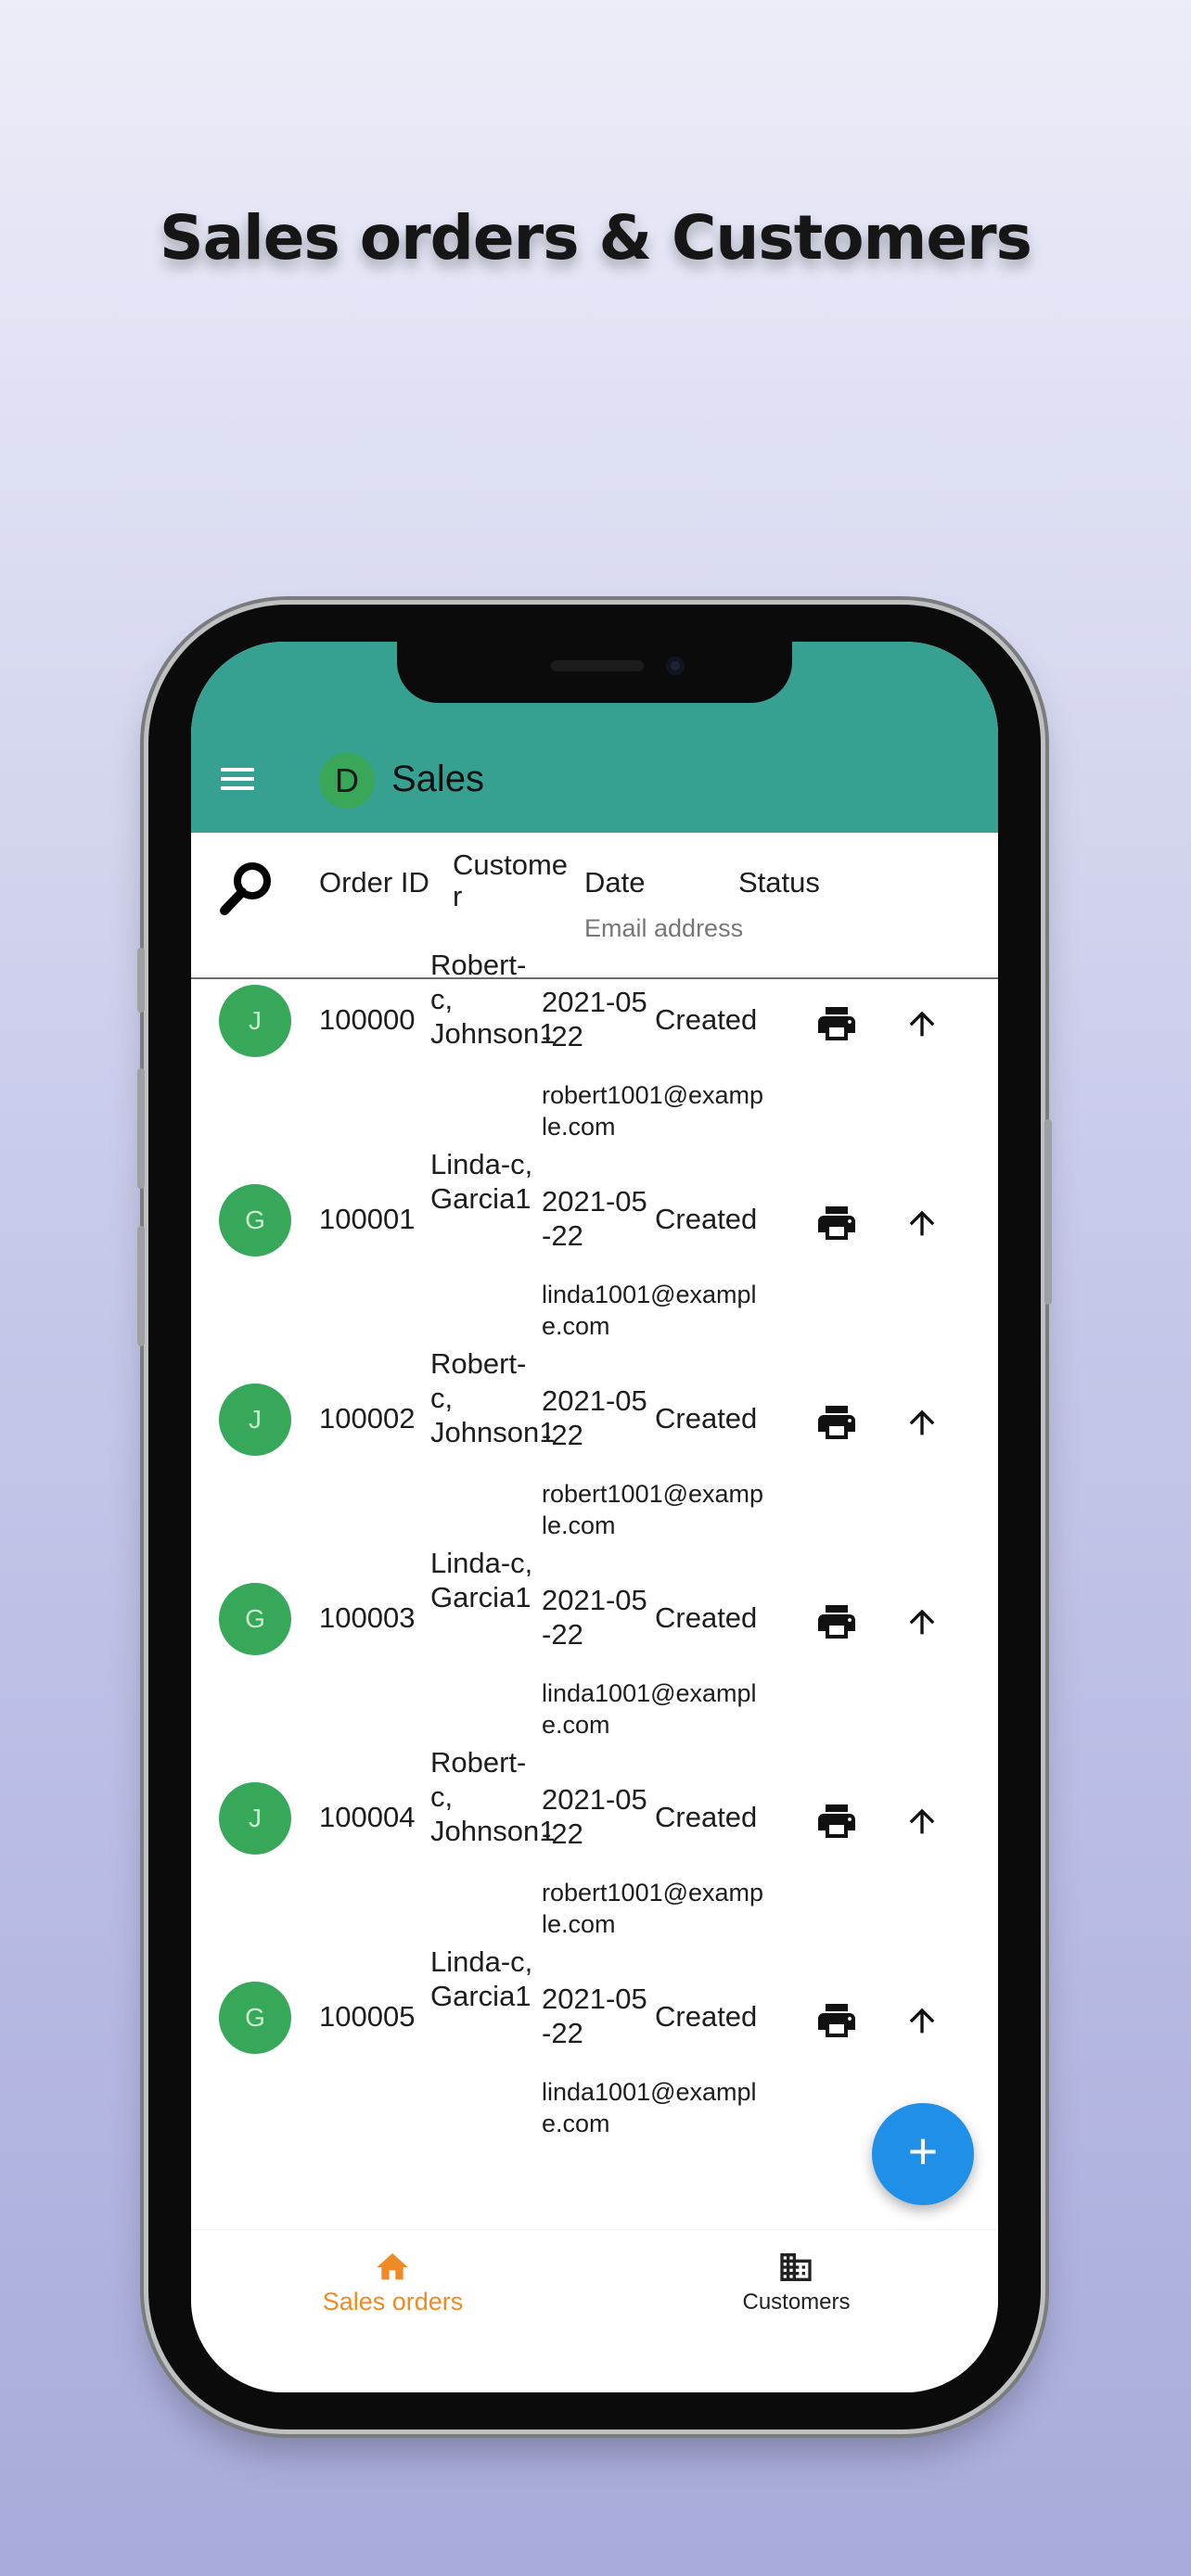 This screenshot has width=1191, height=2576. Describe the element at coordinates (779, 883) in the screenshot. I see `header-status: Status` at that location.